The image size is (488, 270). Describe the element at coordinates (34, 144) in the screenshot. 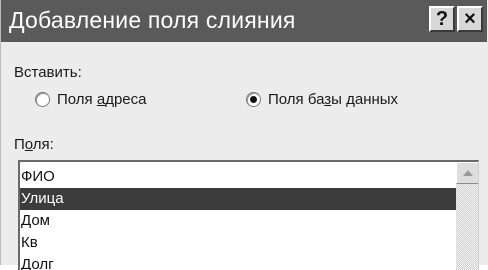

I see `fields-label: Поля:` at that location.